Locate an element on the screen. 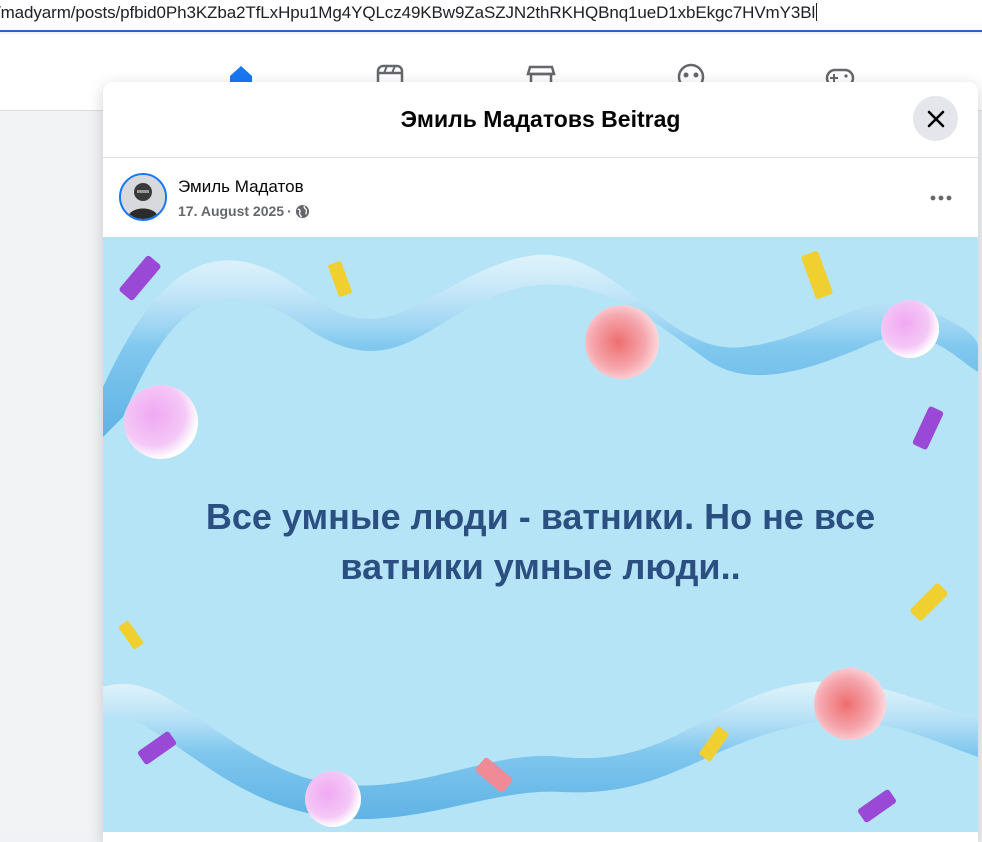 The height and width of the screenshot is (842, 982). more-icon is located at coordinates (941, 198).